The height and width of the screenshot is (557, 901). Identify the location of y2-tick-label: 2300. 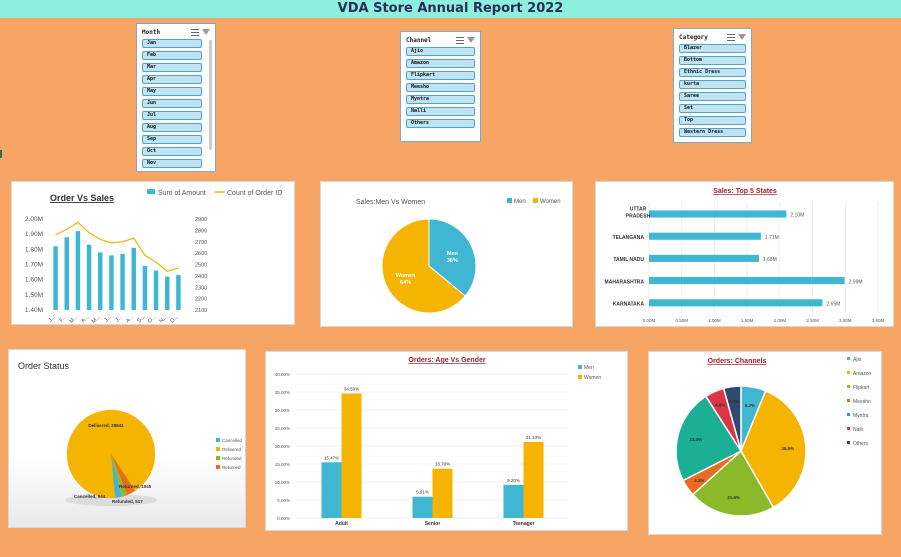
(201, 288).